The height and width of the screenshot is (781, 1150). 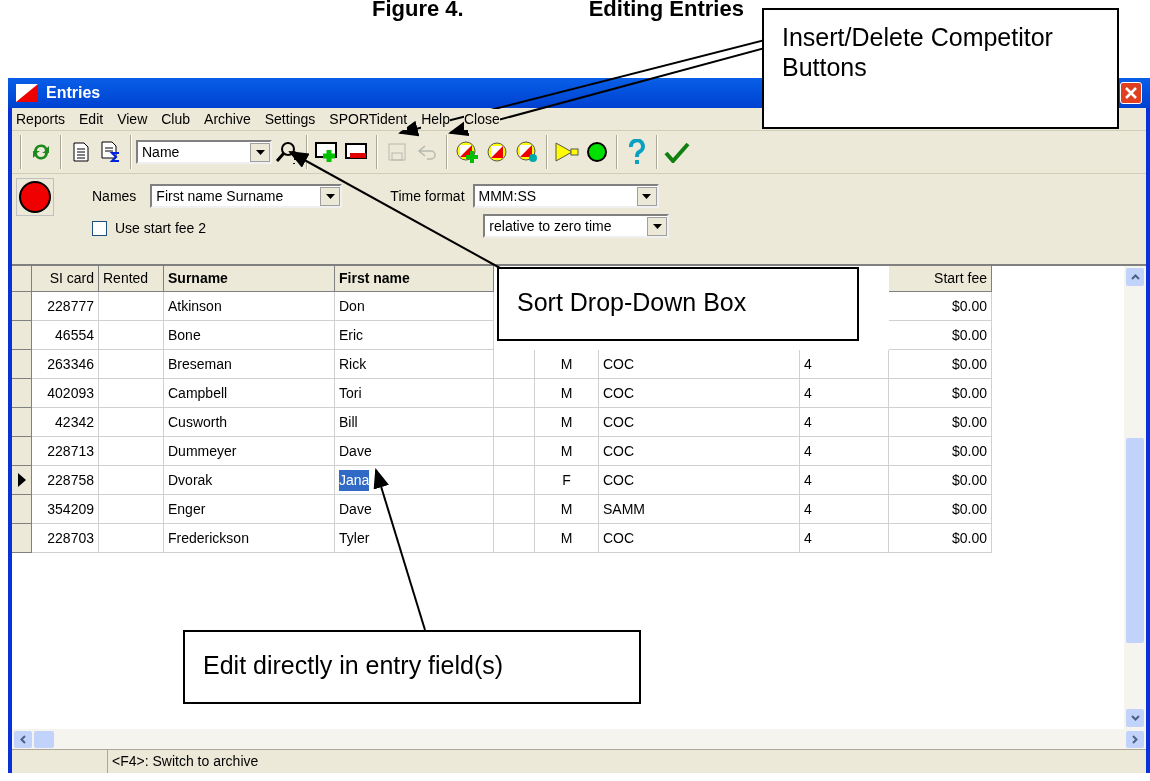 I want to click on close-icon, so click(x=1131, y=93).